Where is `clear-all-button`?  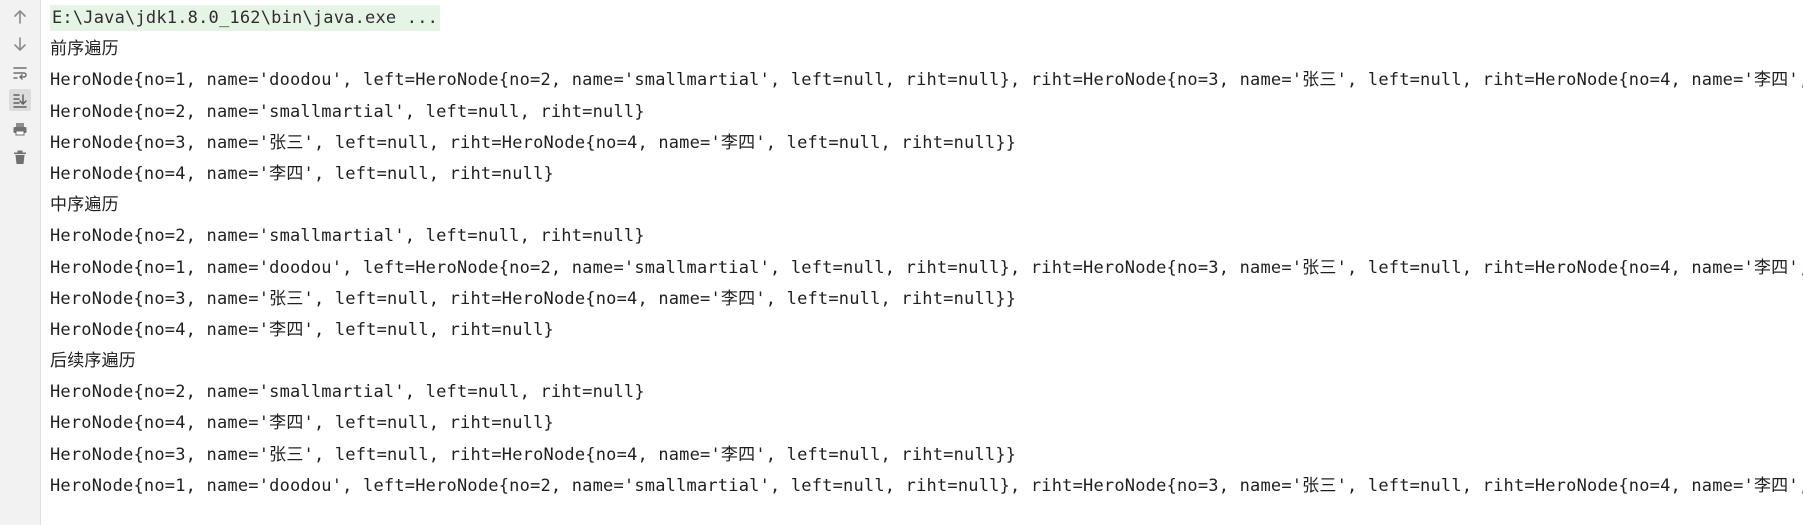
clear-all-button is located at coordinates (20, 157).